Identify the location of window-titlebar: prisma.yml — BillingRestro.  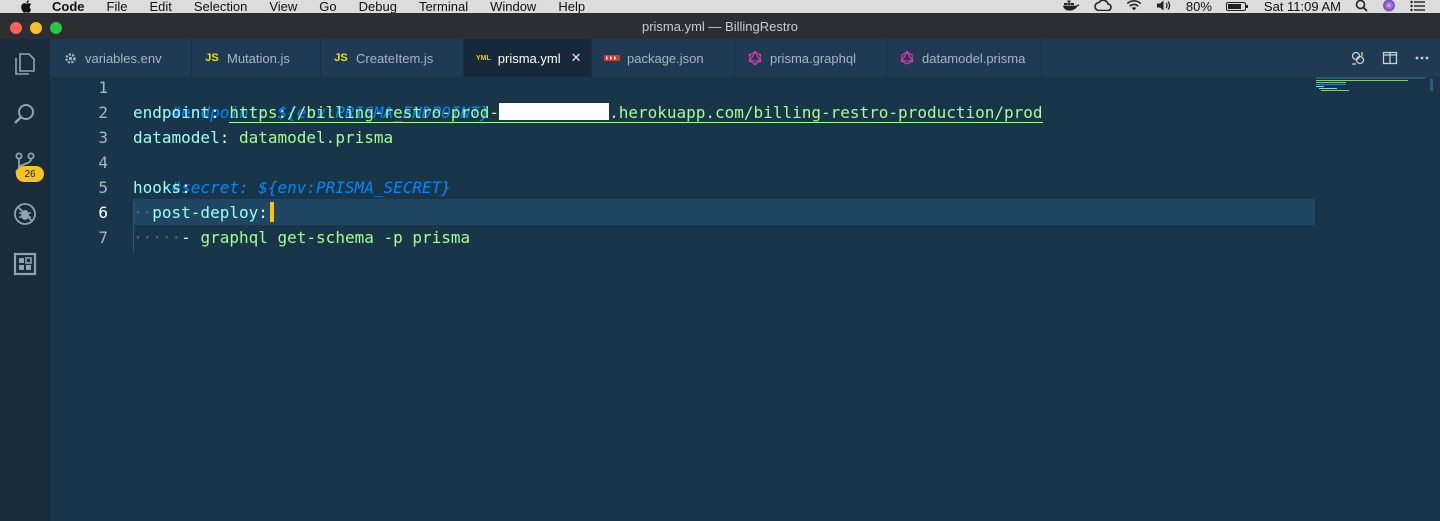
(720, 26).